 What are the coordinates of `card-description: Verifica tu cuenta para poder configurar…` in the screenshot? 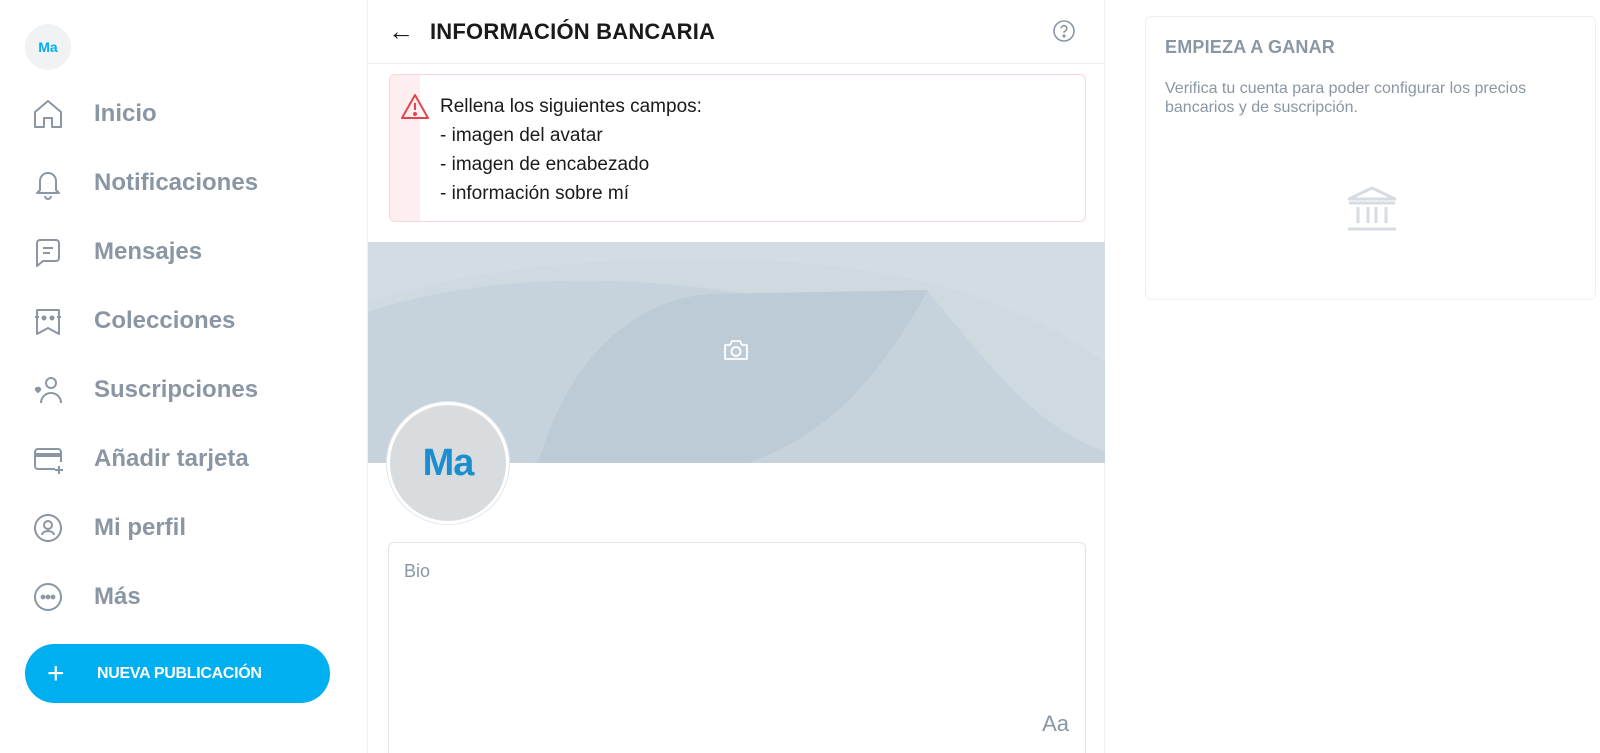 It's located at (1346, 98).